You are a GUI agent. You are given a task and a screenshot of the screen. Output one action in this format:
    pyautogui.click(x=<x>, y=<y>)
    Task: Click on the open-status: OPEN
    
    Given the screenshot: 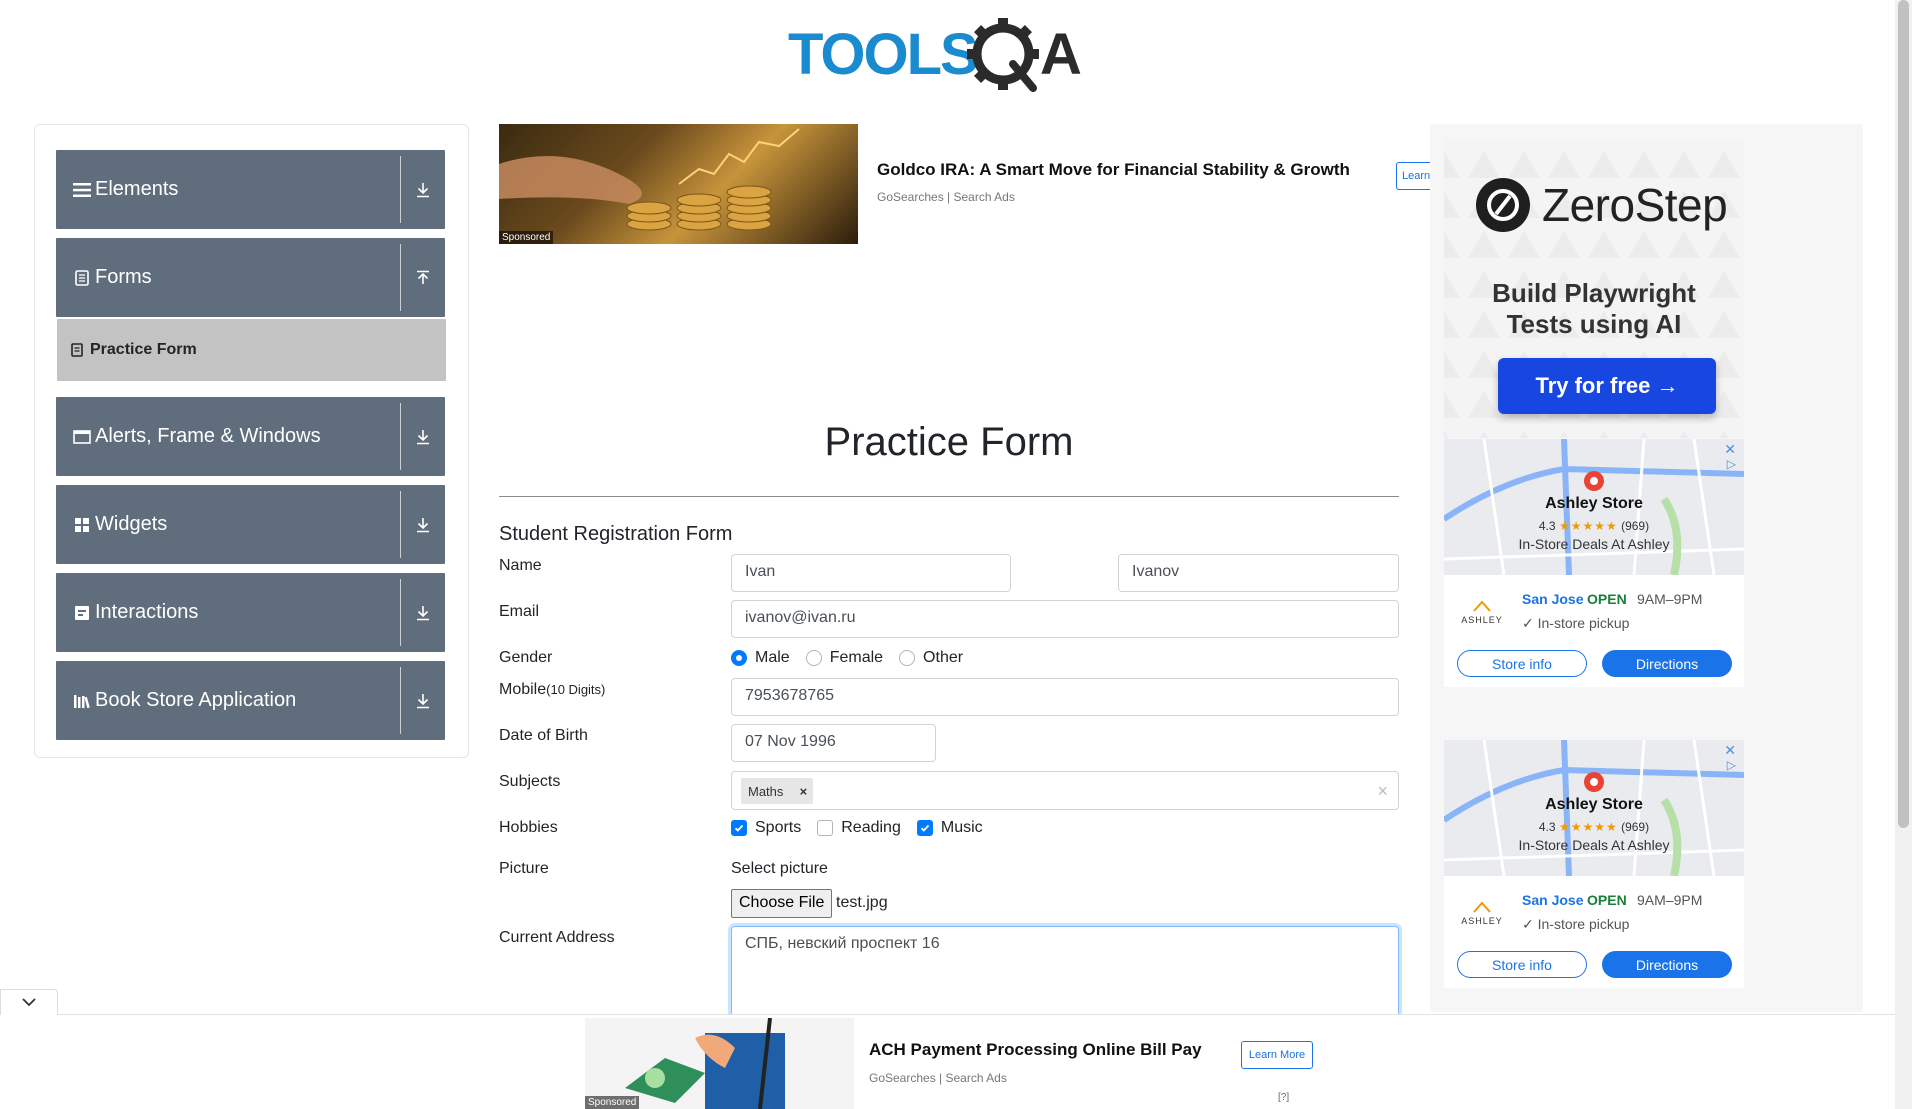 What is the action you would take?
    pyautogui.click(x=1607, y=900)
    